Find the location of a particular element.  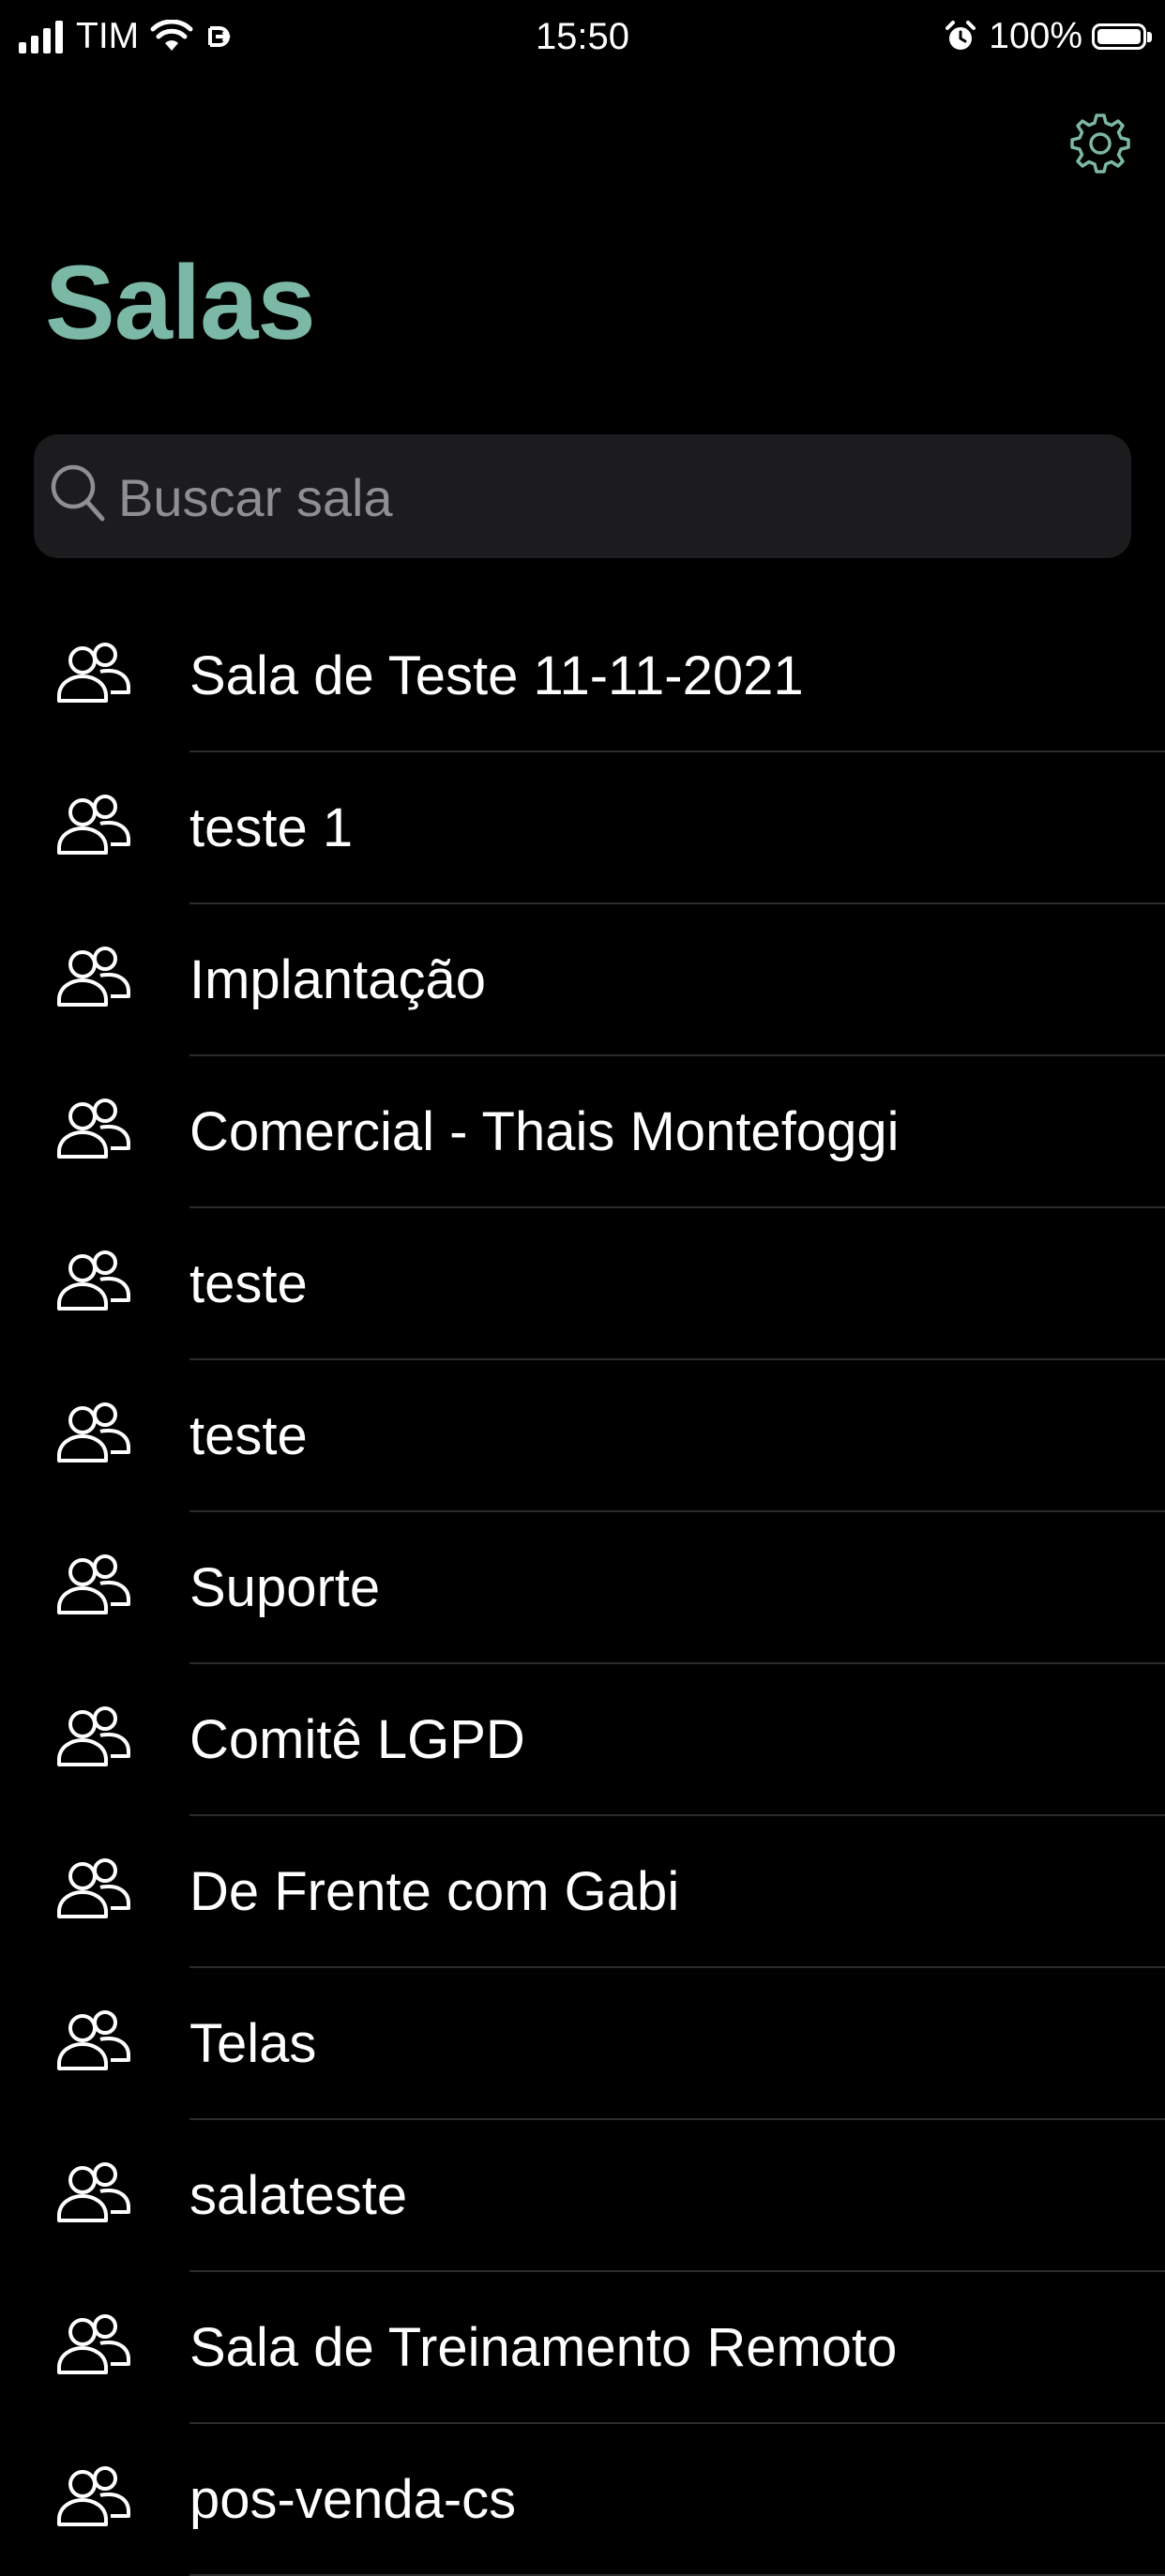

room-row: Suporte is located at coordinates (582, 1588).